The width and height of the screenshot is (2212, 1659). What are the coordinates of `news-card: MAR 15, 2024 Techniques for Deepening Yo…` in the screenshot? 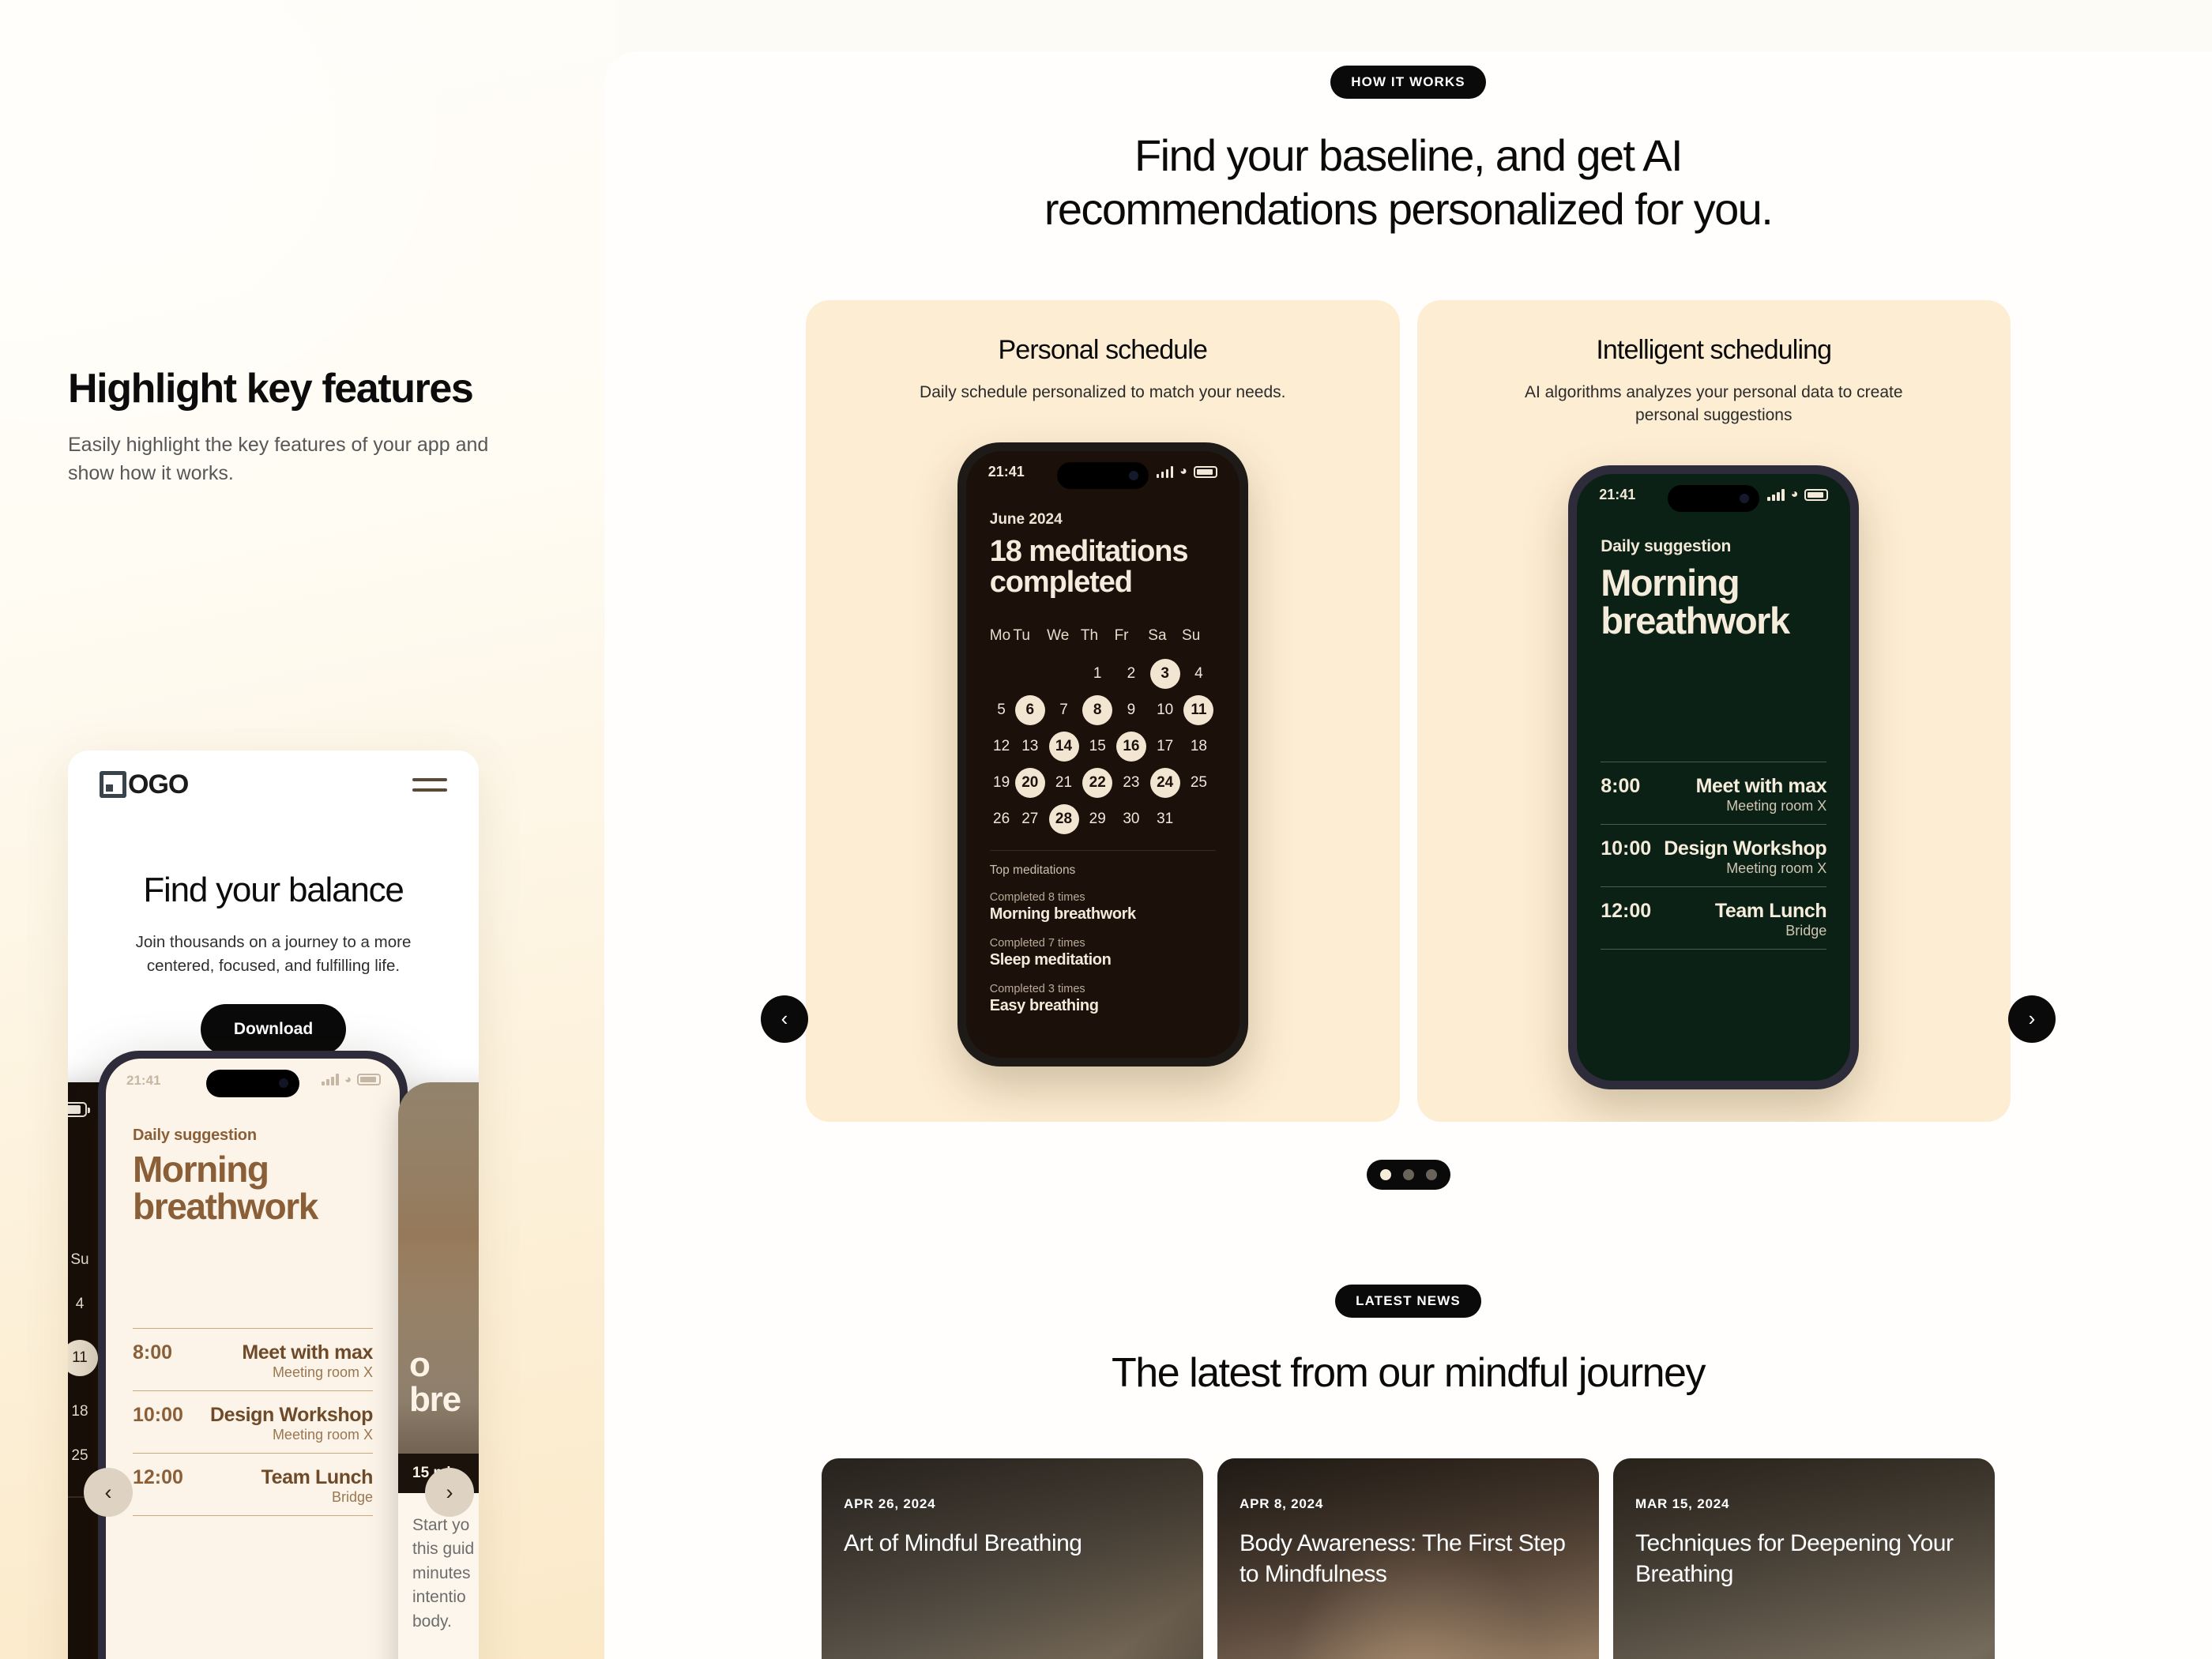 It's located at (1804, 1559).